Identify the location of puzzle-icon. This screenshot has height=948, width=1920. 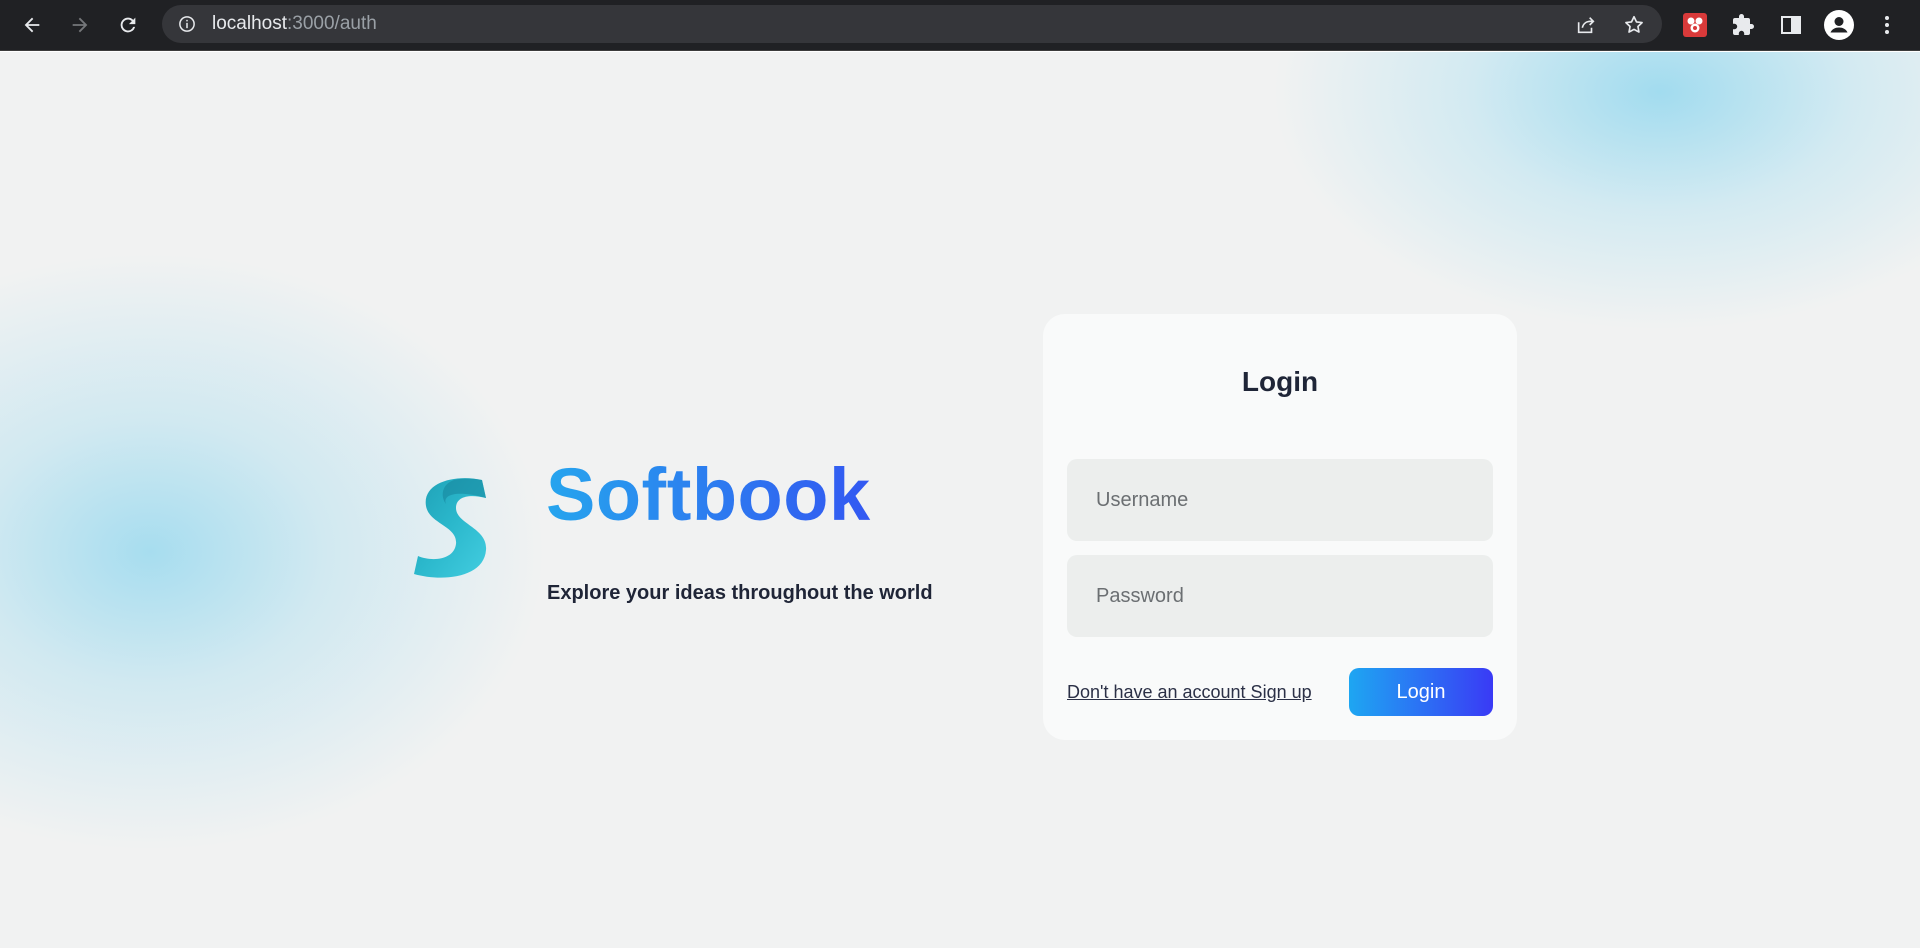
(1743, 24).